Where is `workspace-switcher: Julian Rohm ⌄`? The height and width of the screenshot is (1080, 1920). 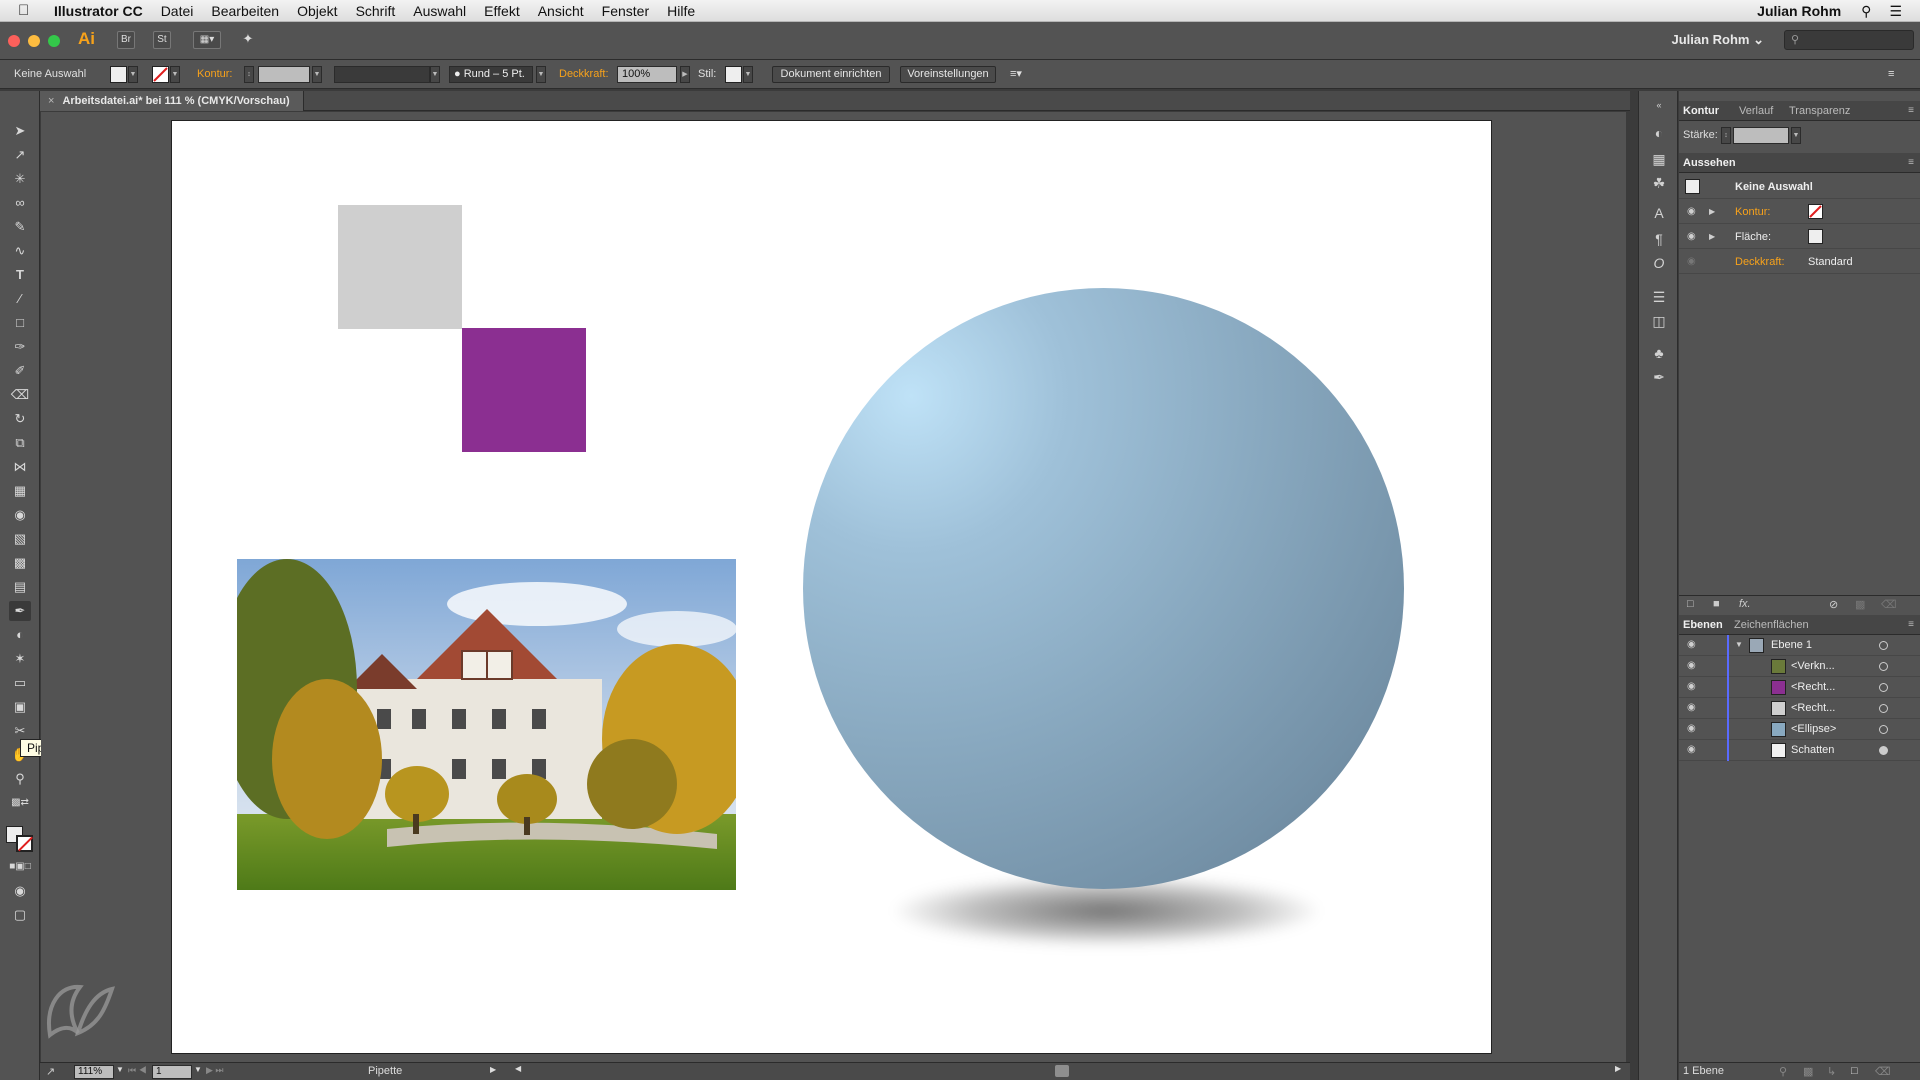 workspace-switcher: Julian Rohm ⌄ is located at coordinates (1717, 40).